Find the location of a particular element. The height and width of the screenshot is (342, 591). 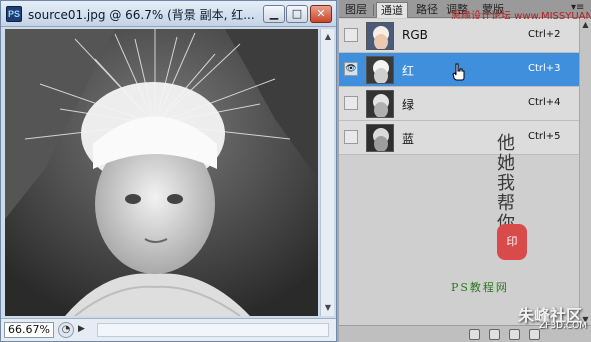

zoom-level-field: 66.67% is located at coordinates (29, 330).